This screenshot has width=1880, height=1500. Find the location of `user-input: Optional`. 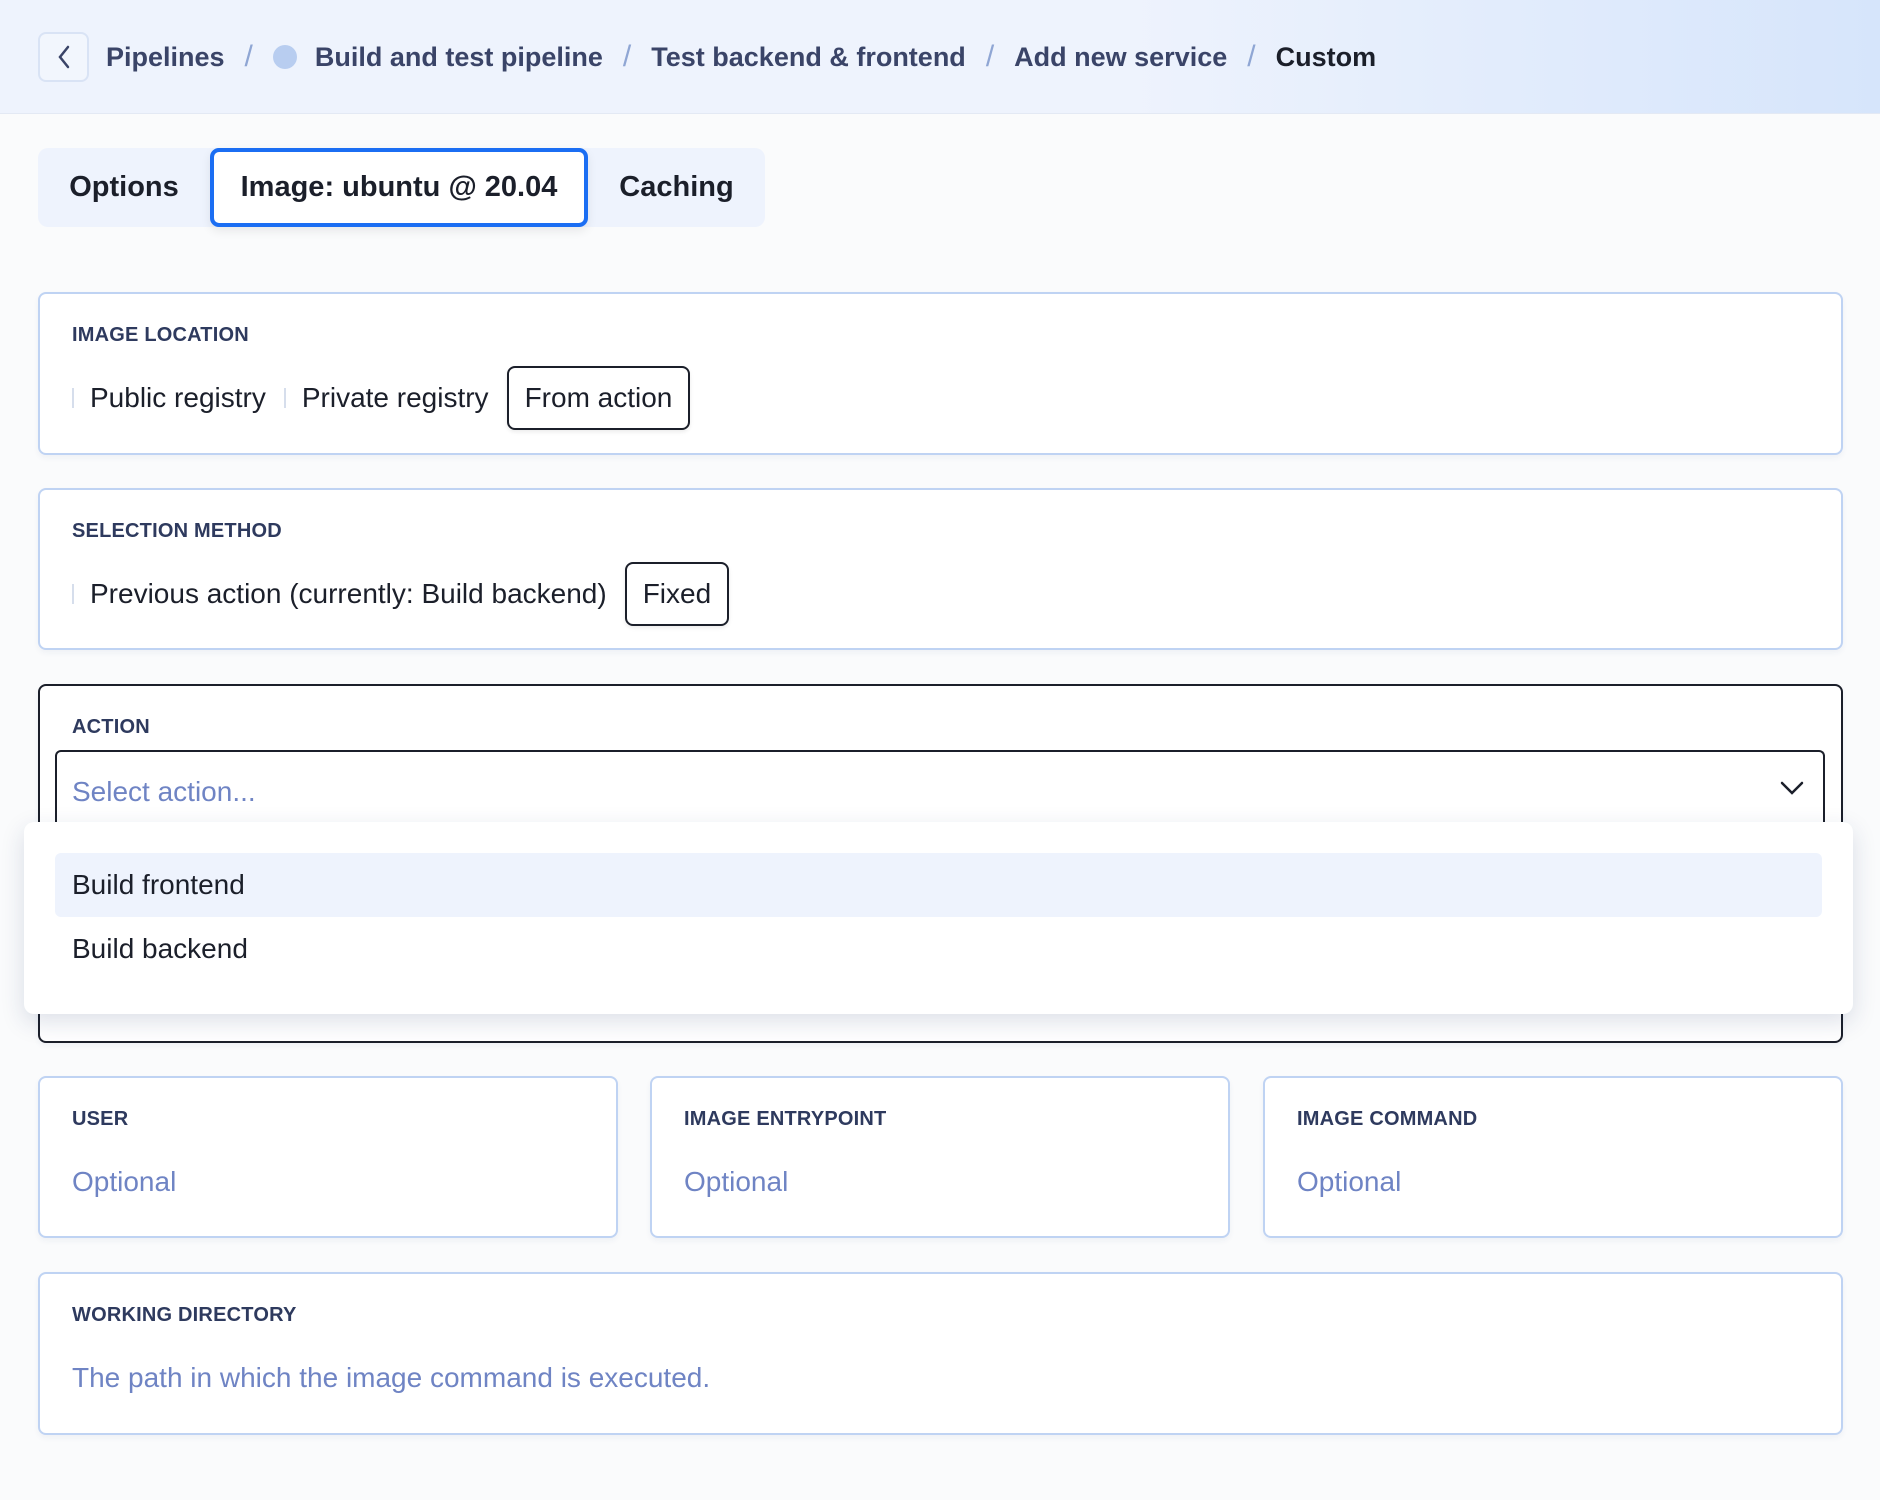

user-input: Optional is located at coordinates (124, 1182).